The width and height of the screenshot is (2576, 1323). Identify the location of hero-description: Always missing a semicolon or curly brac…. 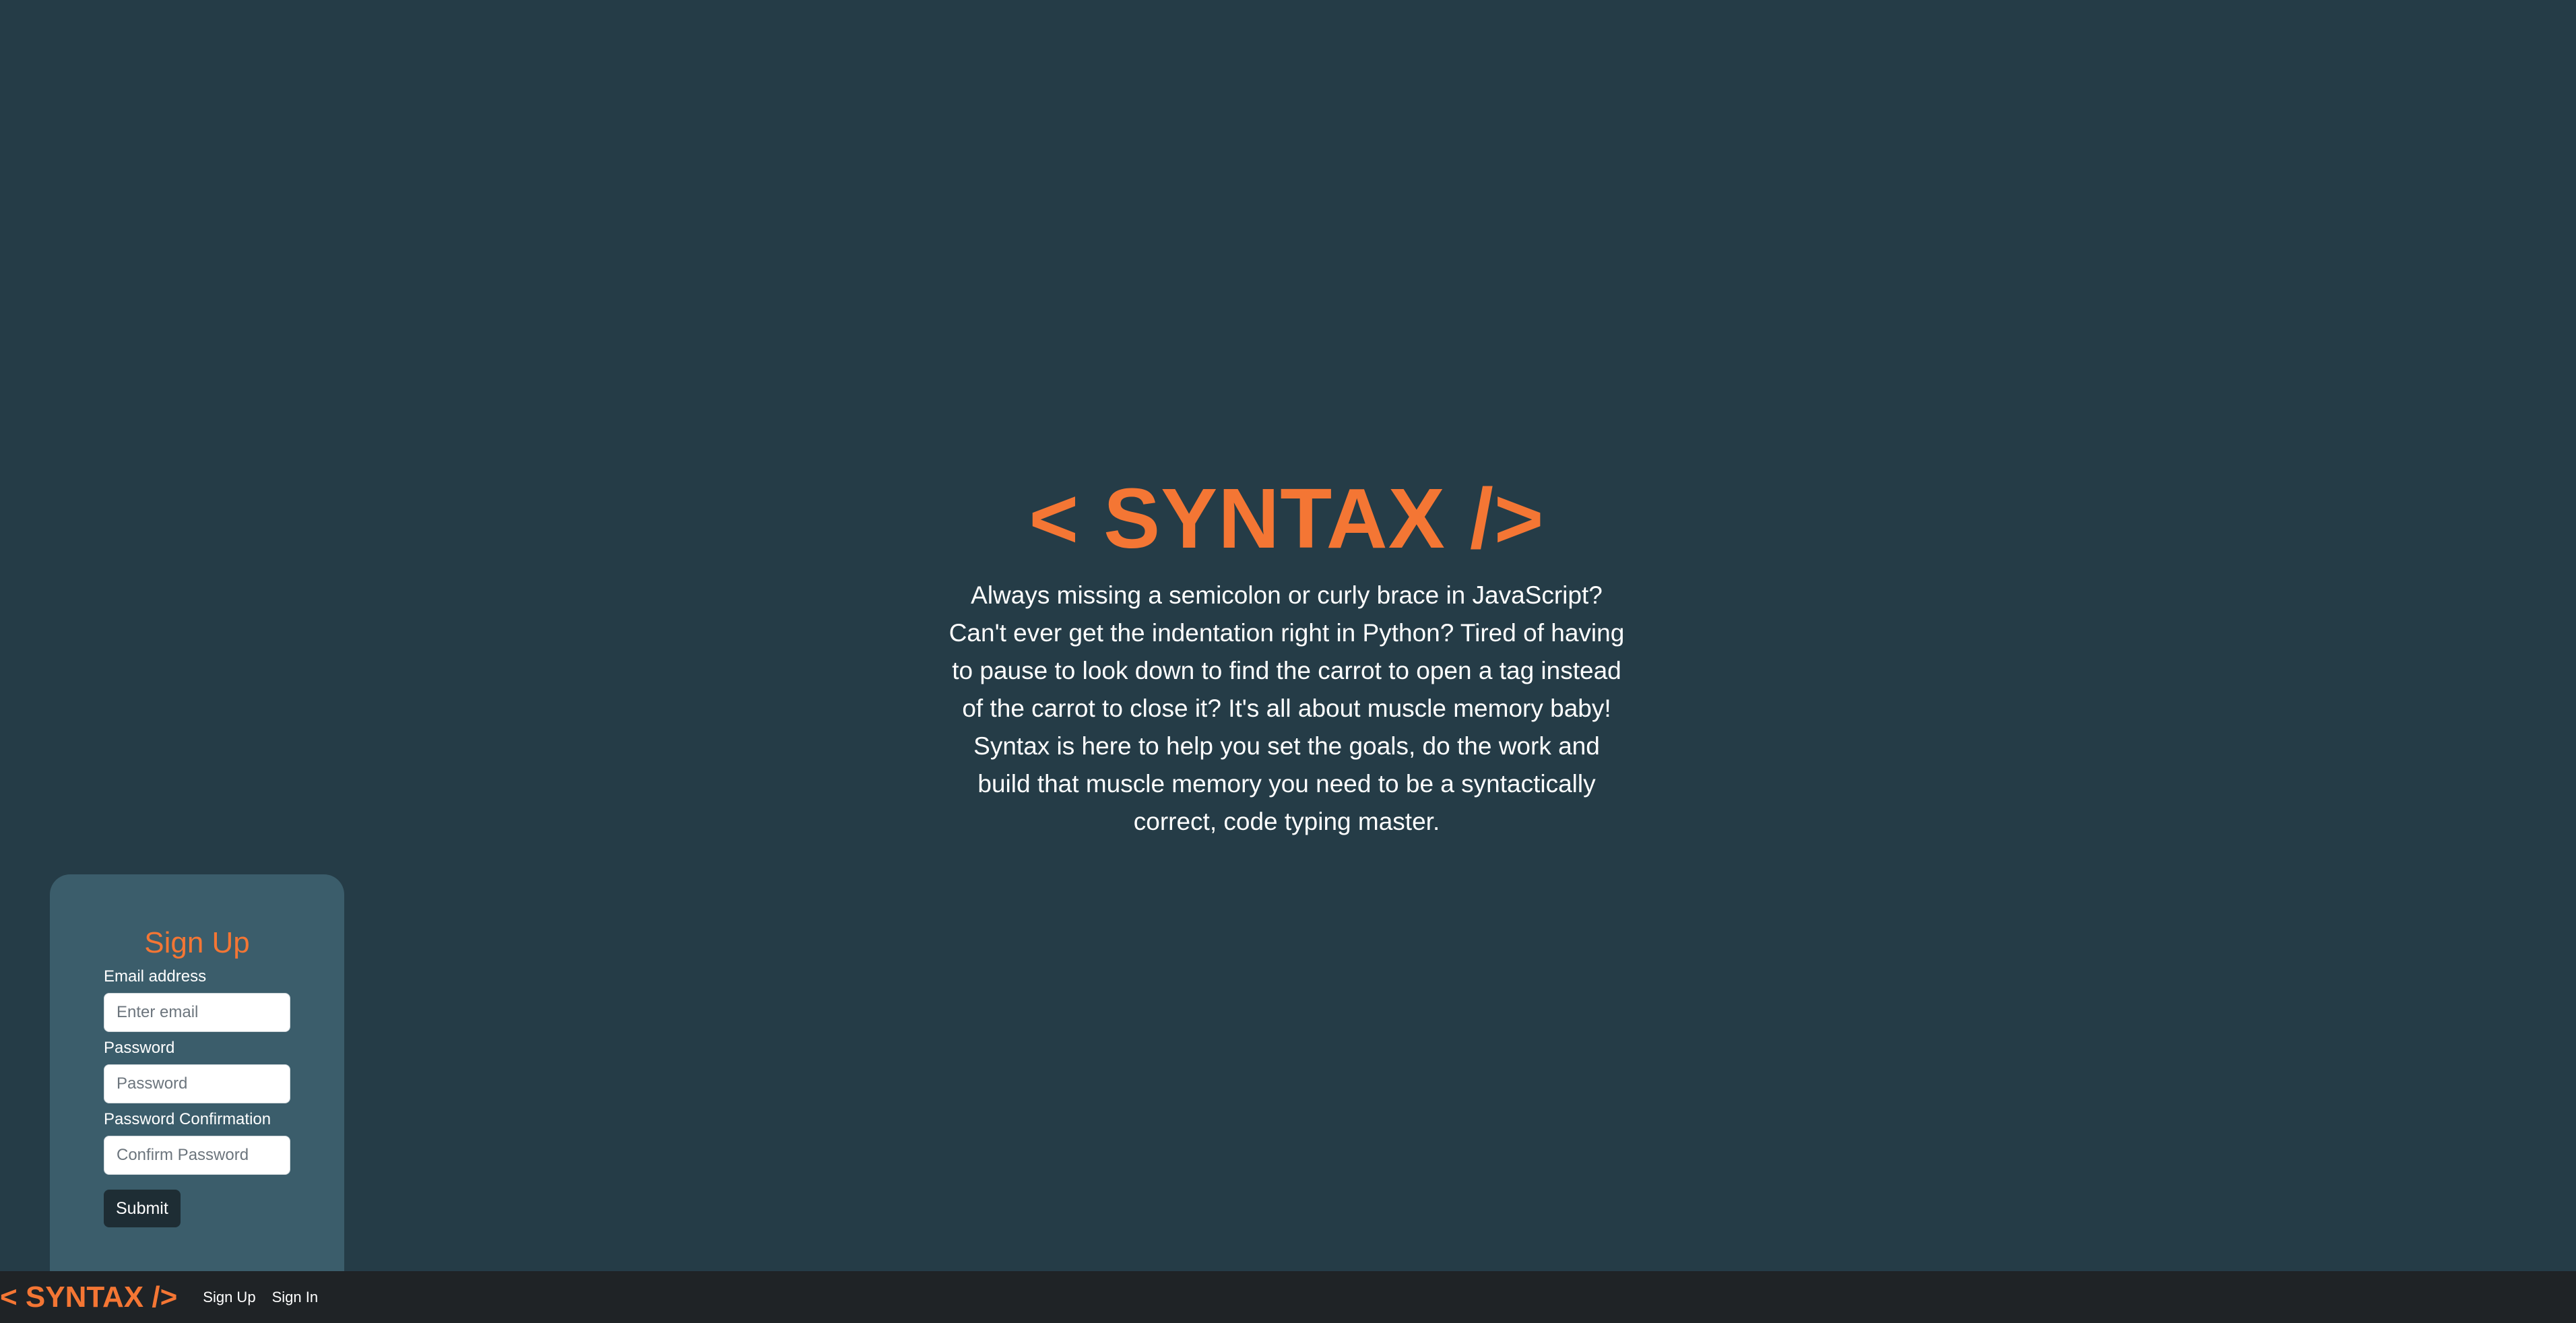
(1286, 708).